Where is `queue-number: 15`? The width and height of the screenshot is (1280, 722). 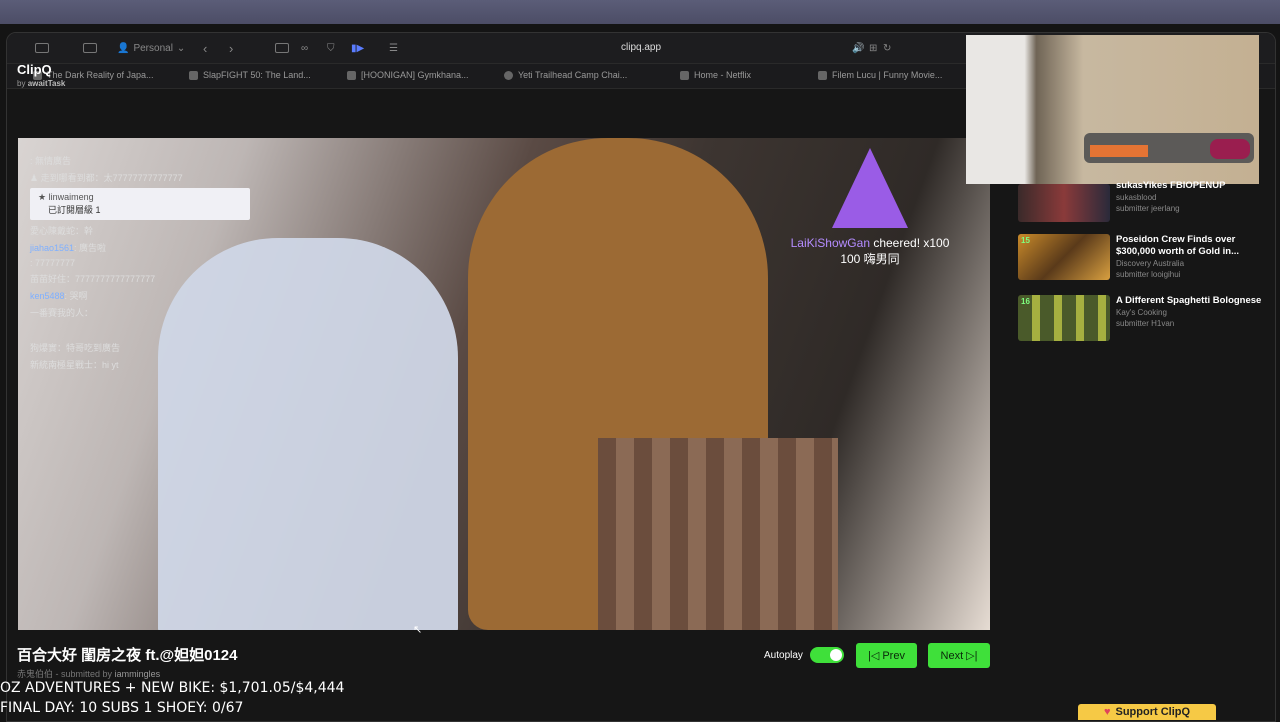 queue-number: 15 is located at coordinates (1025, 240).